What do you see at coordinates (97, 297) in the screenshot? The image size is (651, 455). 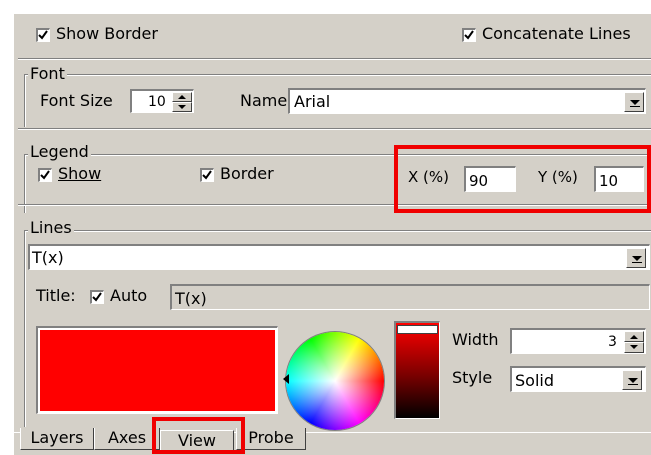 I see `title-auto-checkbox` at bounding box center [97, 297].